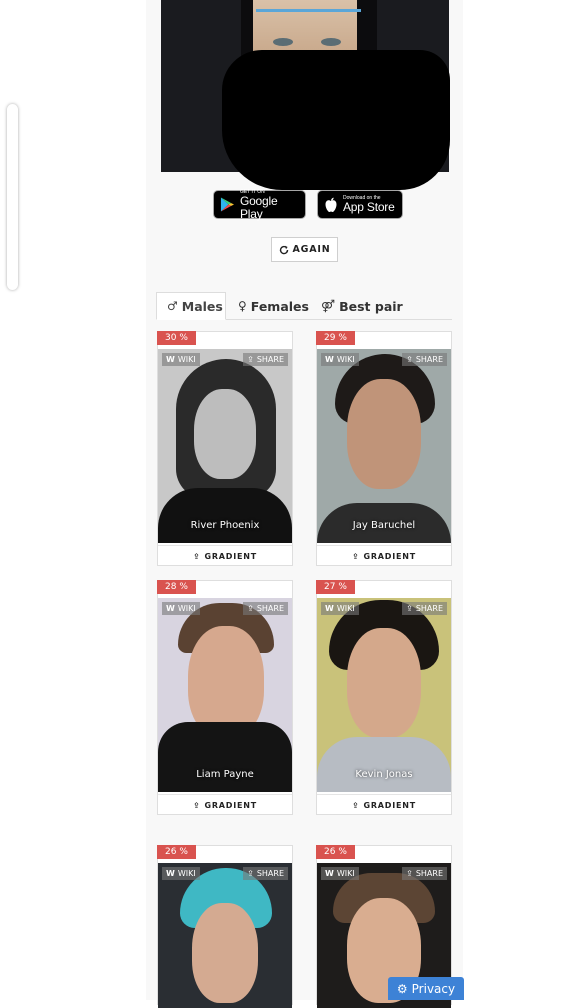 The width and height of the screenshot is (570, 1008). I want to click on celebrity-photo: W WIKI ⇪ SHARE, so click(225, 935).